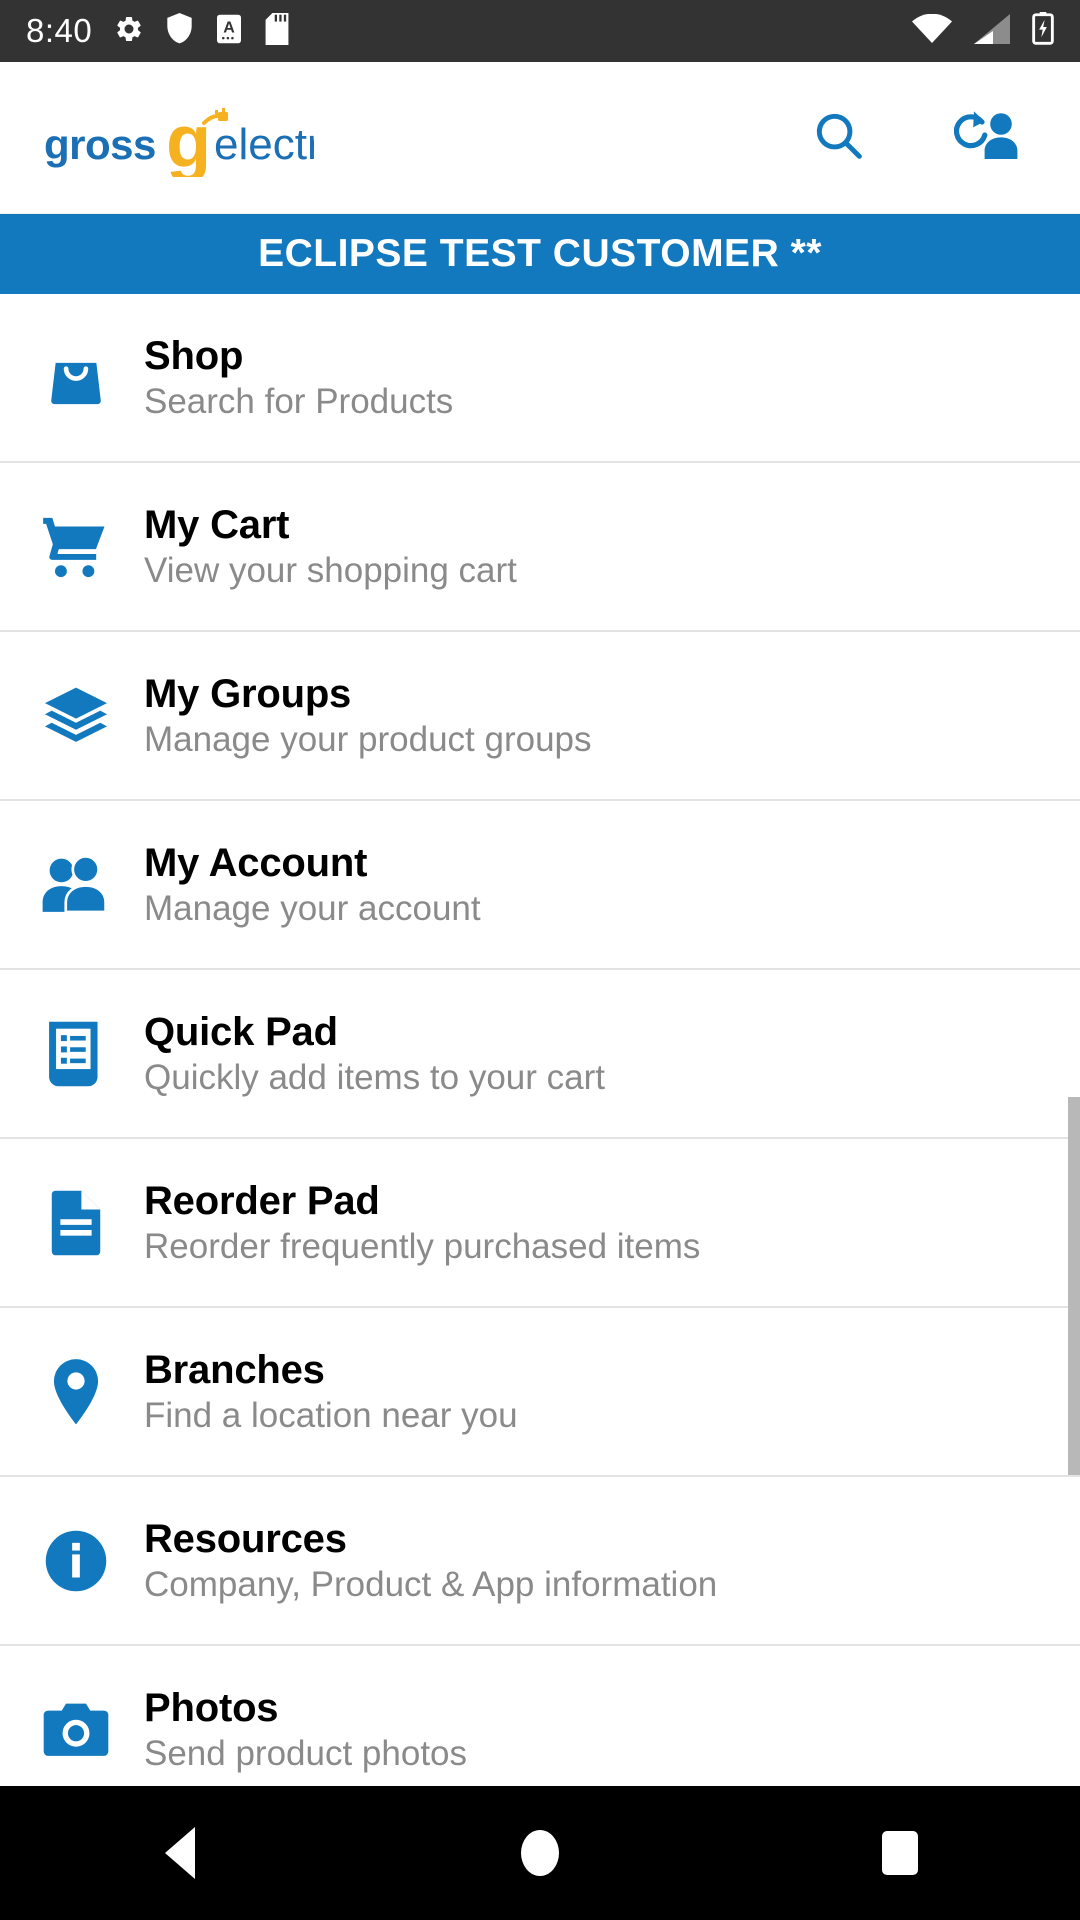 The height and width of the screenshot is (1920, 1080). What do you see at coordinates (540, 1392) in the screenshot?
I see `menu-item-branches: Branches Find a location near you` at bounding box center [540, 1392].